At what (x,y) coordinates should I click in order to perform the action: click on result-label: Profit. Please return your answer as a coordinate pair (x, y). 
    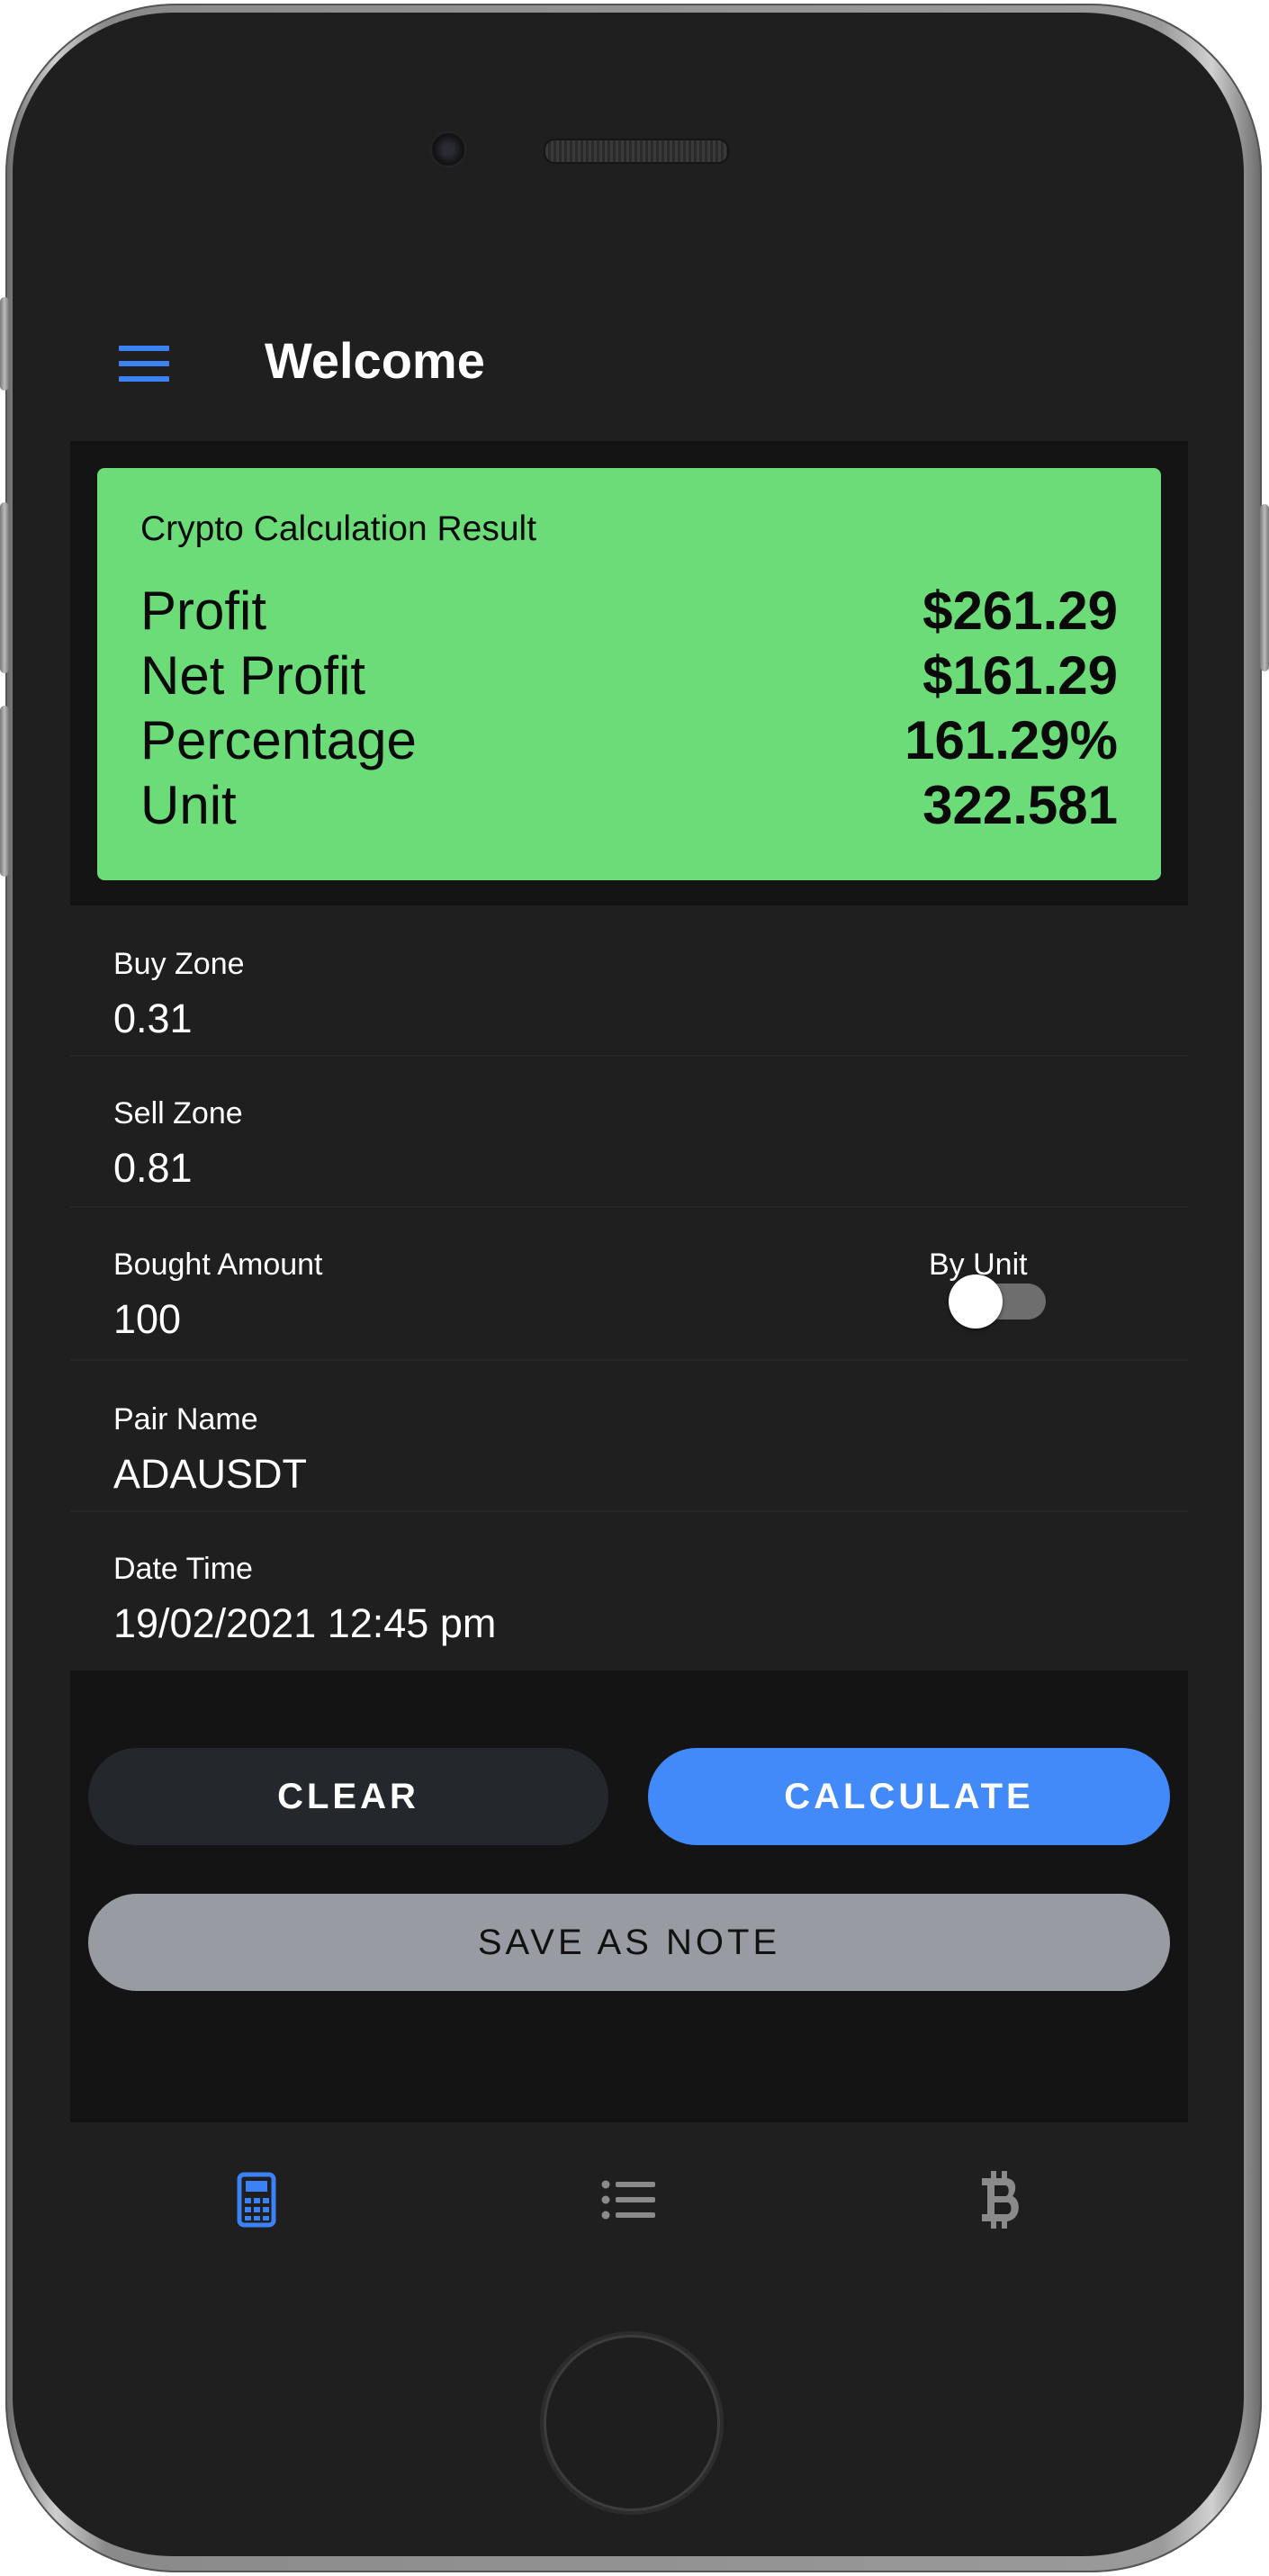
    Looking at the image, I should click on (203, 611).